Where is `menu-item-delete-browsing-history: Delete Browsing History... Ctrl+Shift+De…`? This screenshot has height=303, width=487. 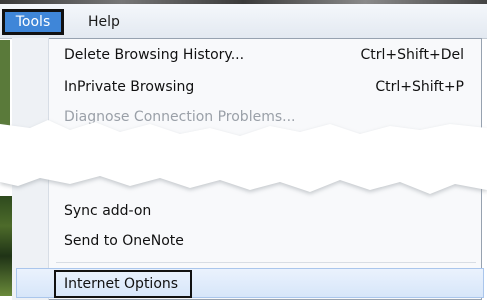
menu-item-delete-browsing-history: Delete Browsing History... Ctrl+Shift+De… is located at coordinates (266, 55).